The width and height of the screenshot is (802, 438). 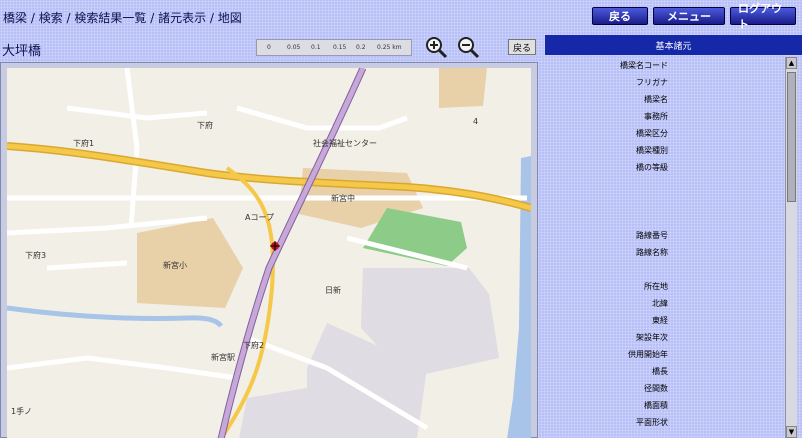 I want to click on info-label: 橋梁区分, so click(x=652, y=133).